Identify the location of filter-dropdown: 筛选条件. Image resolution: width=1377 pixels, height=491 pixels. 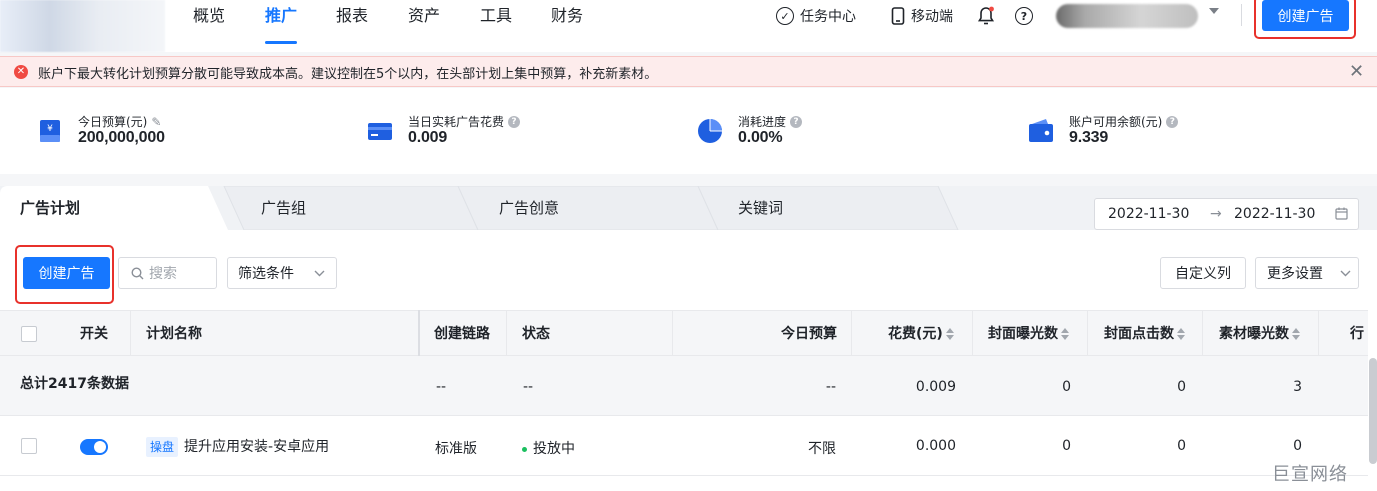
(282, 273).